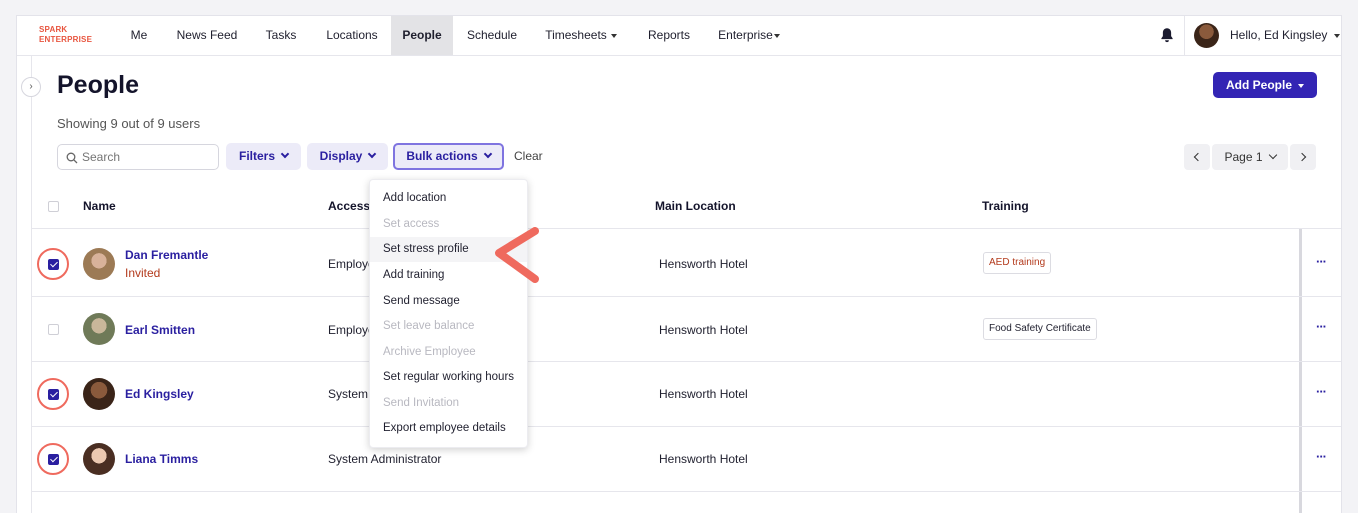  Describe the element at coordinates (161, 459) in the screenshot. I see `employee-name-link: Liana Timms` at that location.